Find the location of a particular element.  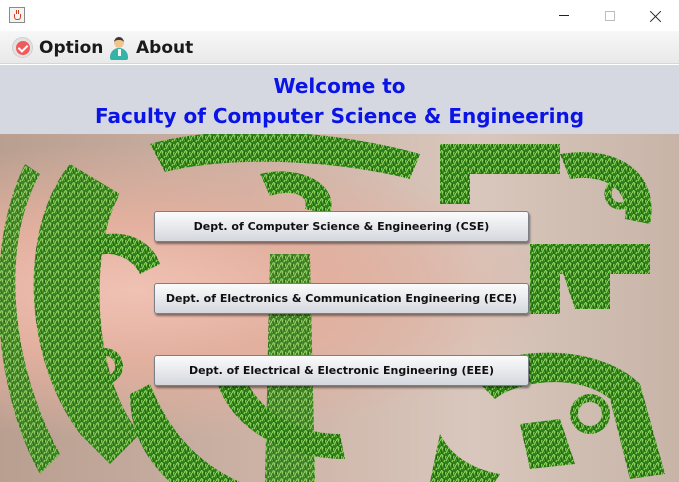

title-bar is located at coordinates (339, 15).